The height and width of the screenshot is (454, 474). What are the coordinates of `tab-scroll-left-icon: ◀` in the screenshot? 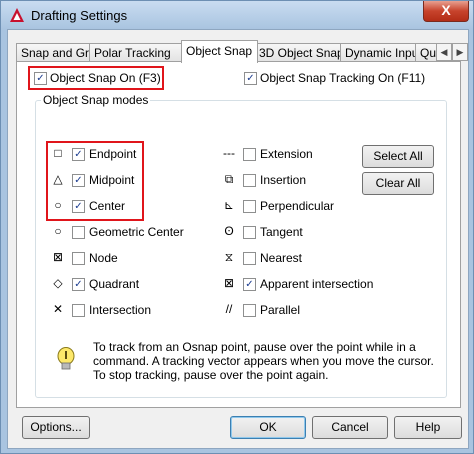 It's located at (444, 52).